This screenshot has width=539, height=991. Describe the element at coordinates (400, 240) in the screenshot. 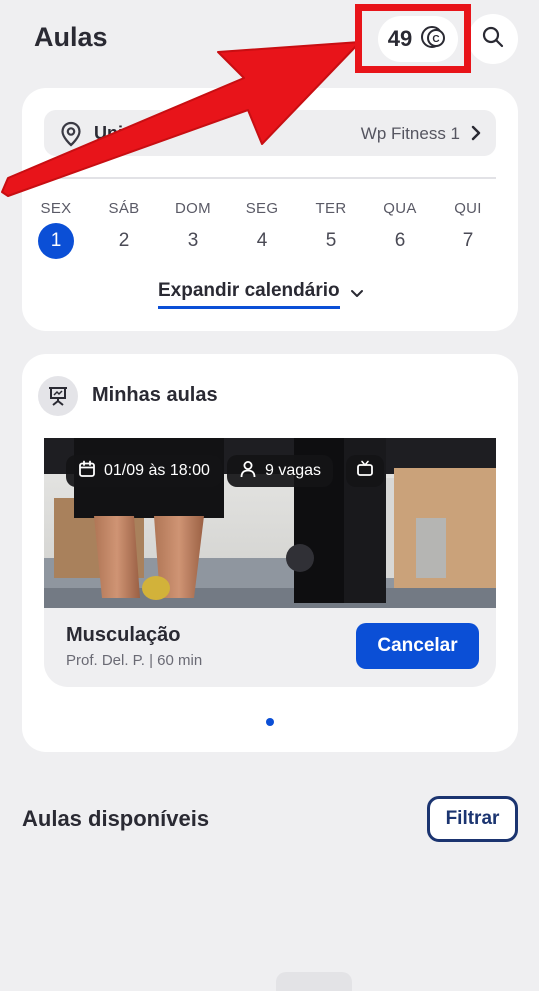

I see `day-number: 6` at that location.